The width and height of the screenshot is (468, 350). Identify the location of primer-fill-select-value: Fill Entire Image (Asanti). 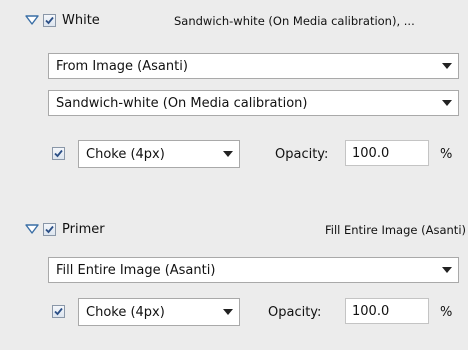
(136, 270).